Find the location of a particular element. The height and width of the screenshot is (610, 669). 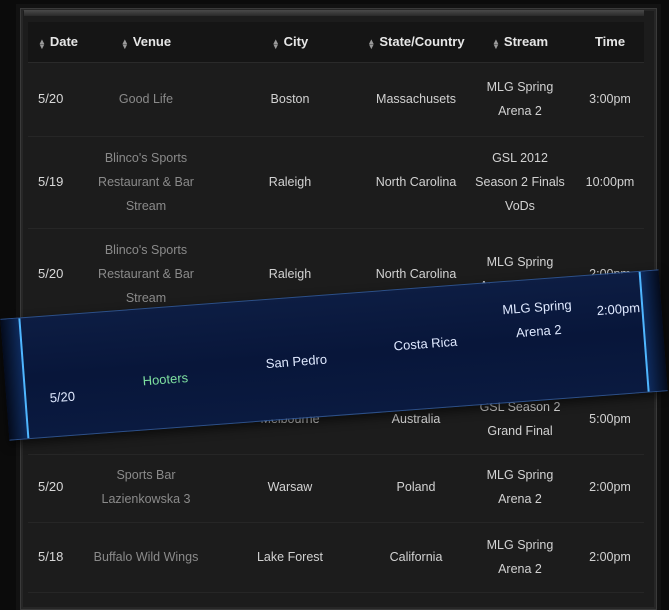

cell-state: Poland is located at coordinates (416, 487).